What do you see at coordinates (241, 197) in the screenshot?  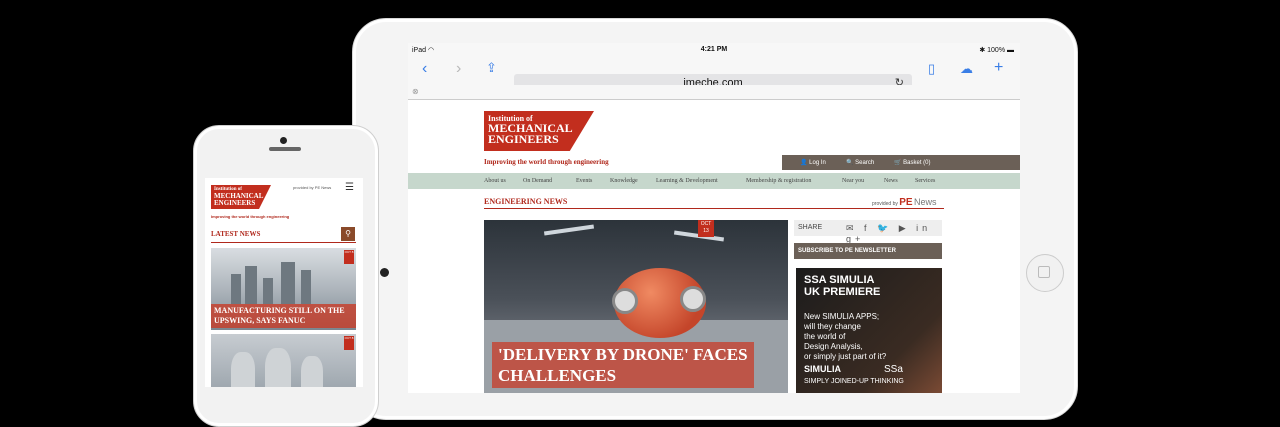 I see `imeche-logo-mobile: Institution of MECHANICAL ENGINEERS` at bounding box center [241, 197].